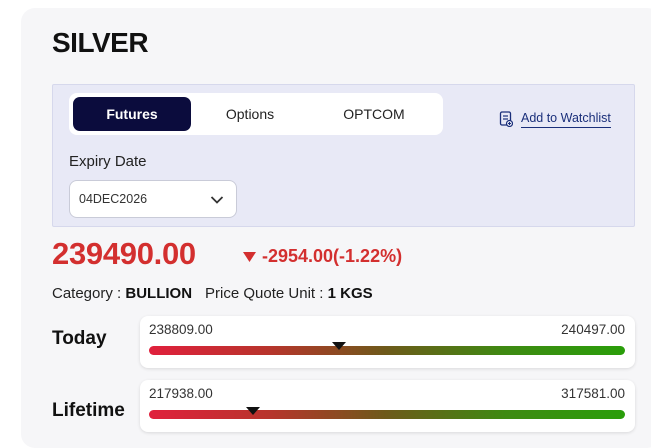 This screenshot has height=448, width=651. What do you see at coordinates (387, 342) in the screenshot?
I see `today-range: 238809.00 240497.00` at bounding box center [387, 342].